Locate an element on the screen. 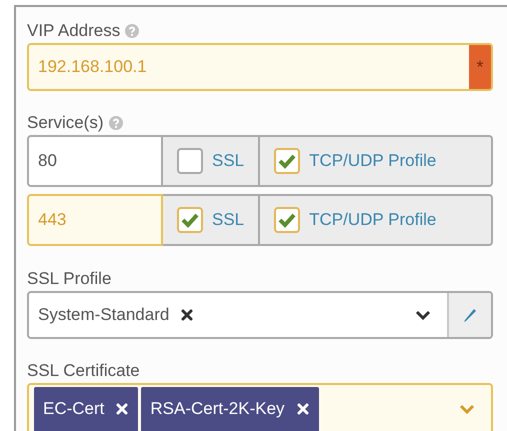  field-label: Service(s) is located at coordinates (65, 123).